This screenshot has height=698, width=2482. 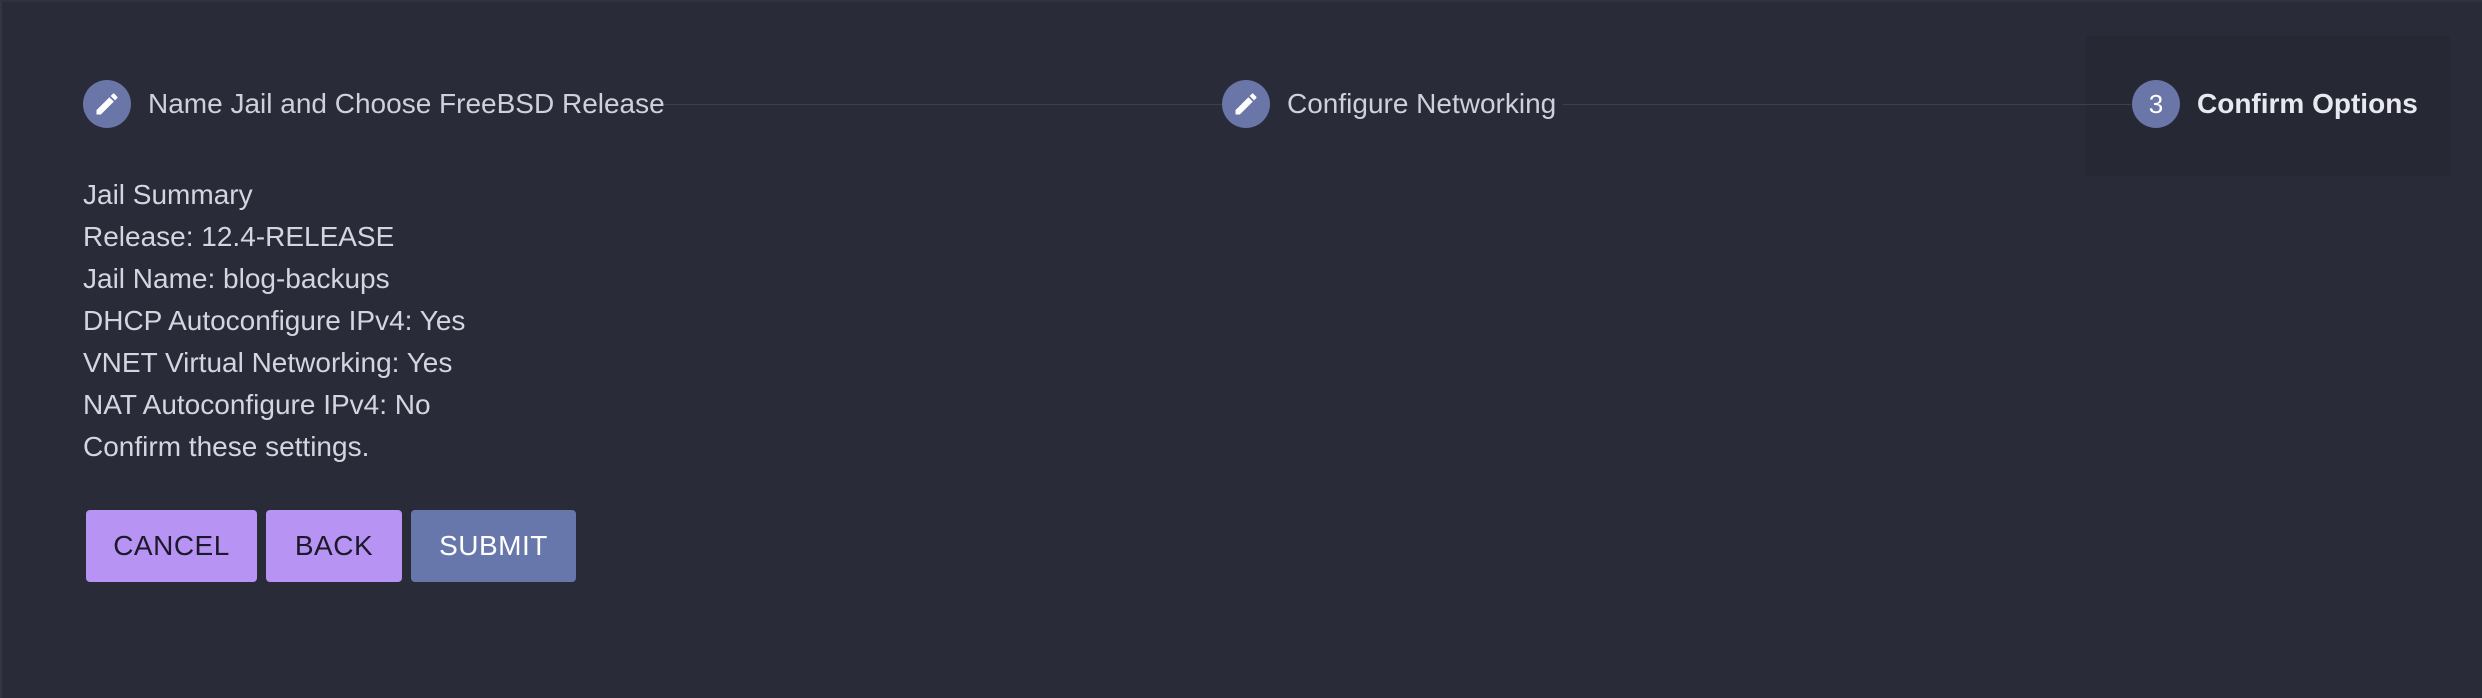 What do you see at coordinates (239, 236) in the screenshot?
I see `summary-release: Release: 12.4-RELEASE` at bounding box center [239, 236].